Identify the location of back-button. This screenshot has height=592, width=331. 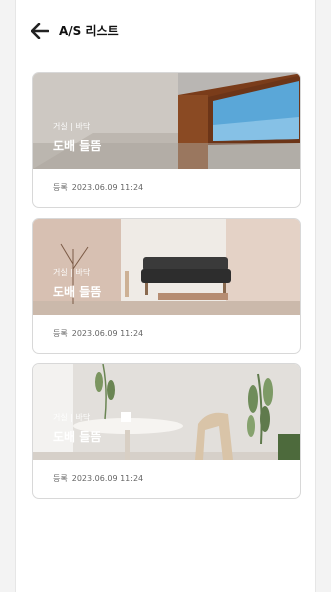
(40, 31).